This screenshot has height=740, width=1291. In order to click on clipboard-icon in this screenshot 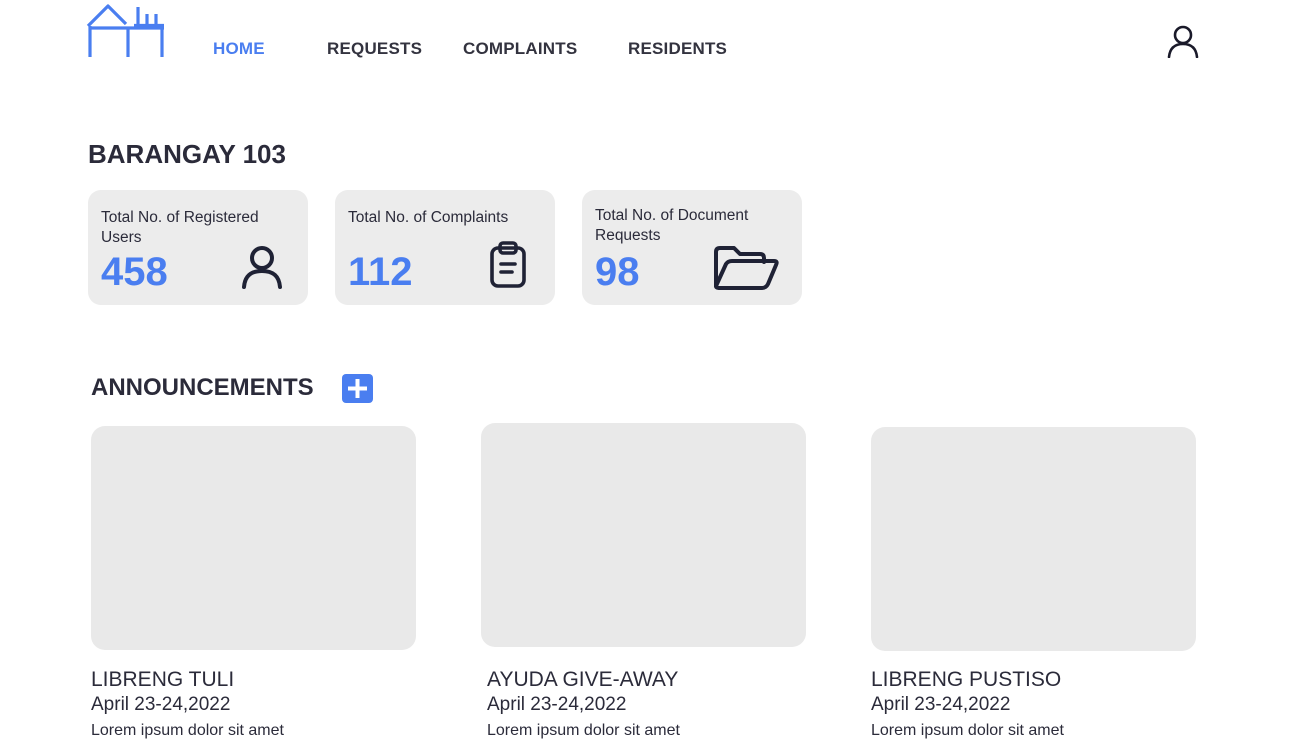, I will do `click(508, 264)`.